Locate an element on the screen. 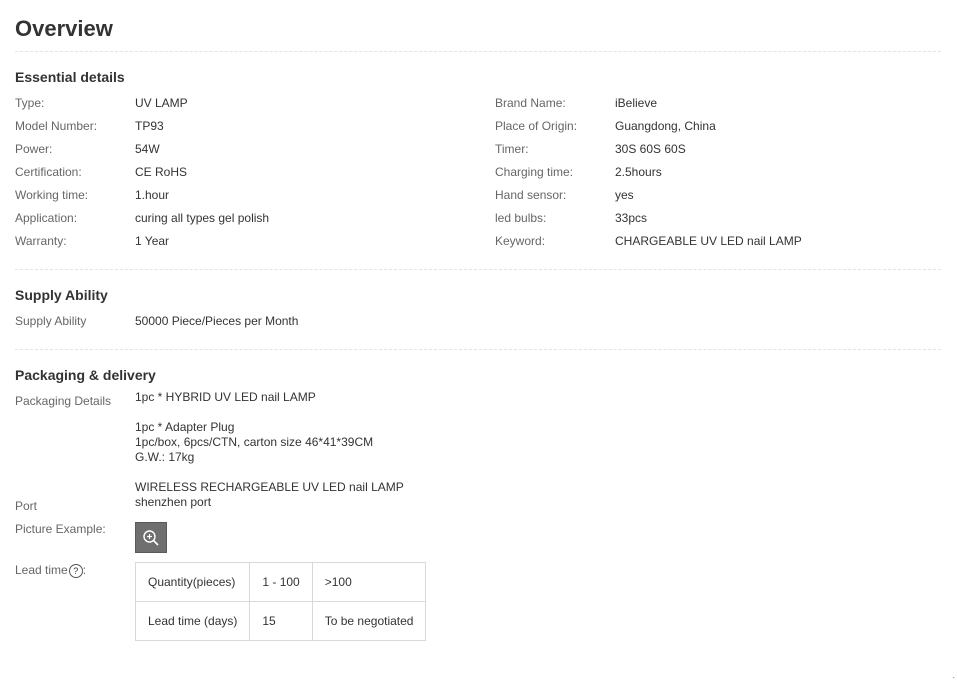  detail-label: Power: is located at coordinates (34, 149).